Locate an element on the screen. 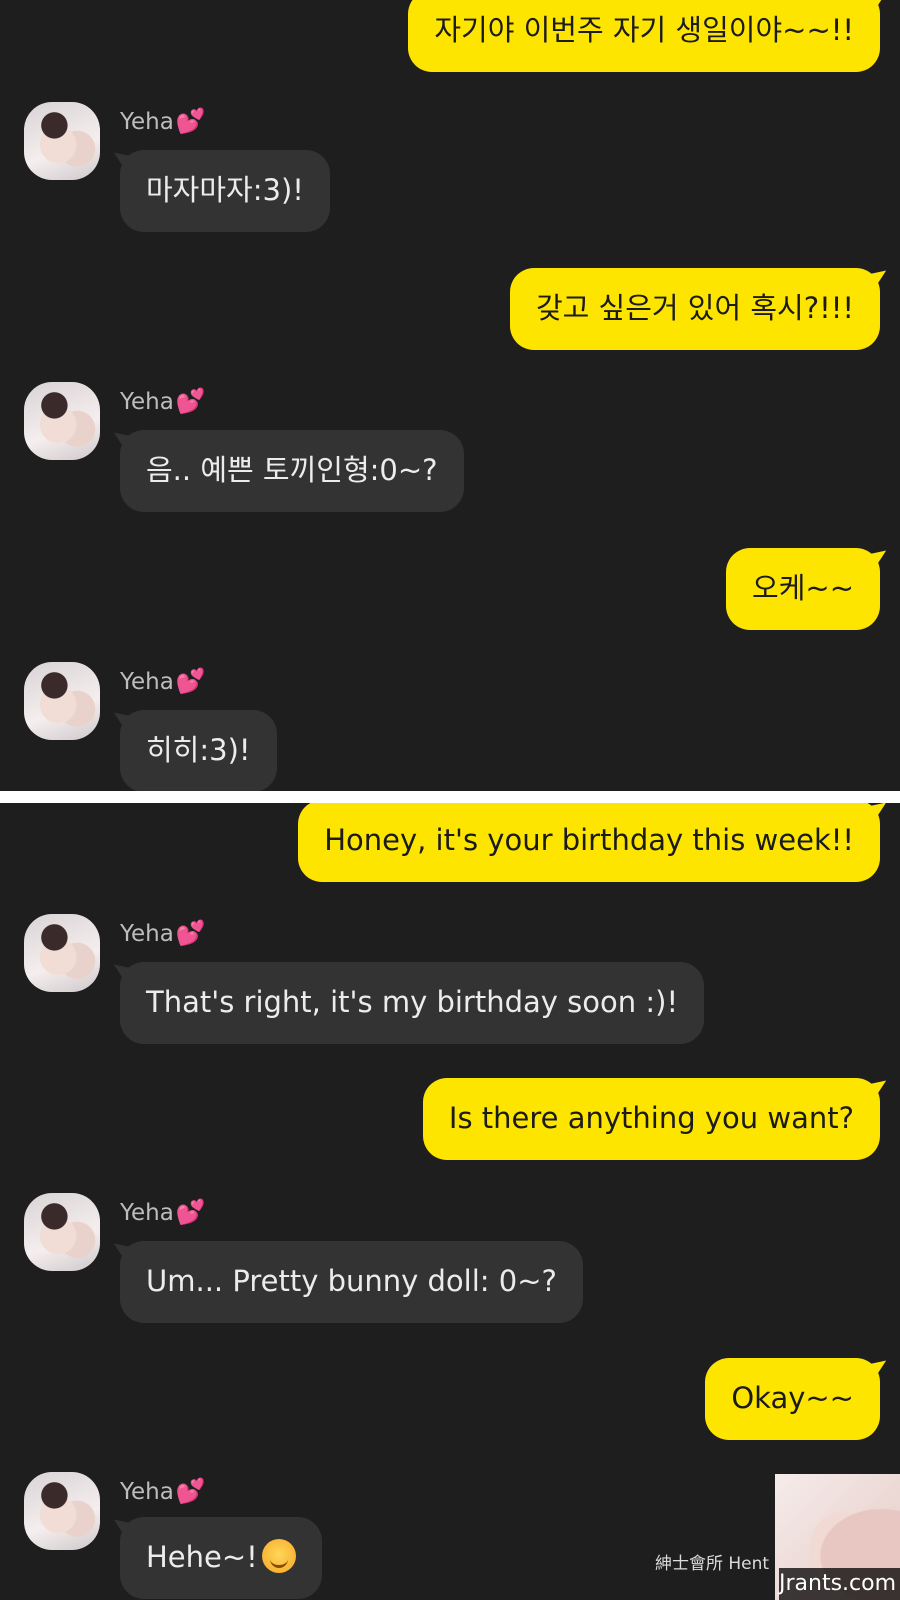 The image size is (900, 1600). message-text: 마자마자:3)! is located at coordinates (225, 190).